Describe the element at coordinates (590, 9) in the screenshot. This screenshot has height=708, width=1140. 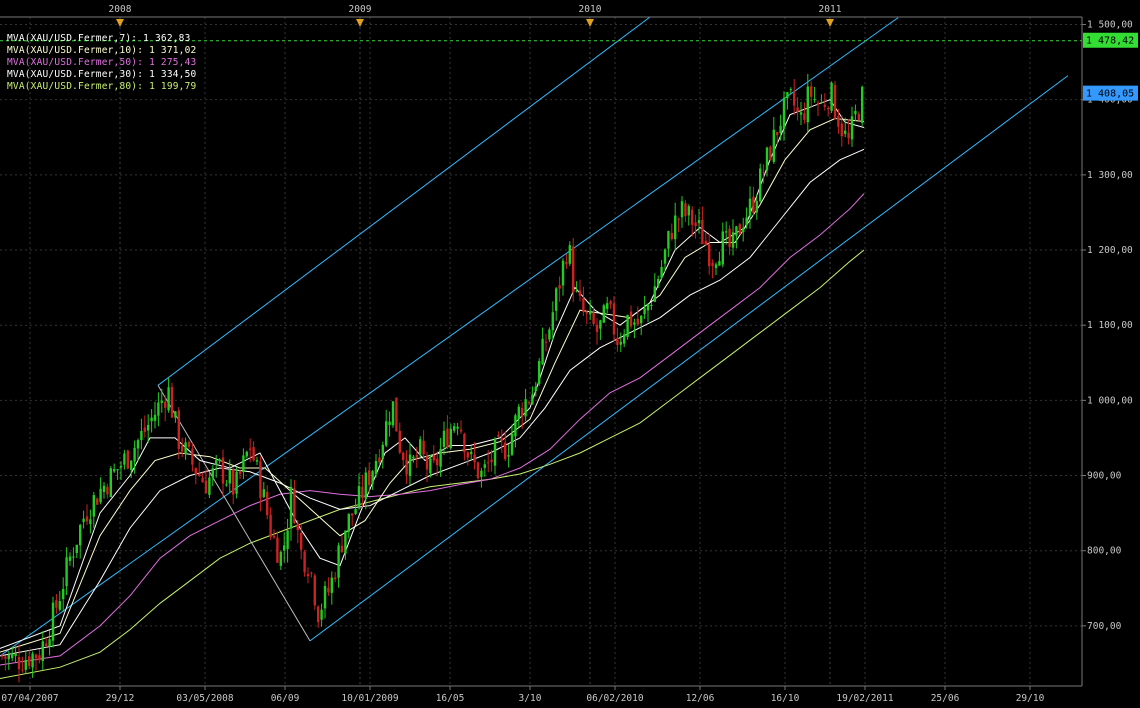
I see `year-label: 2010` at that location.